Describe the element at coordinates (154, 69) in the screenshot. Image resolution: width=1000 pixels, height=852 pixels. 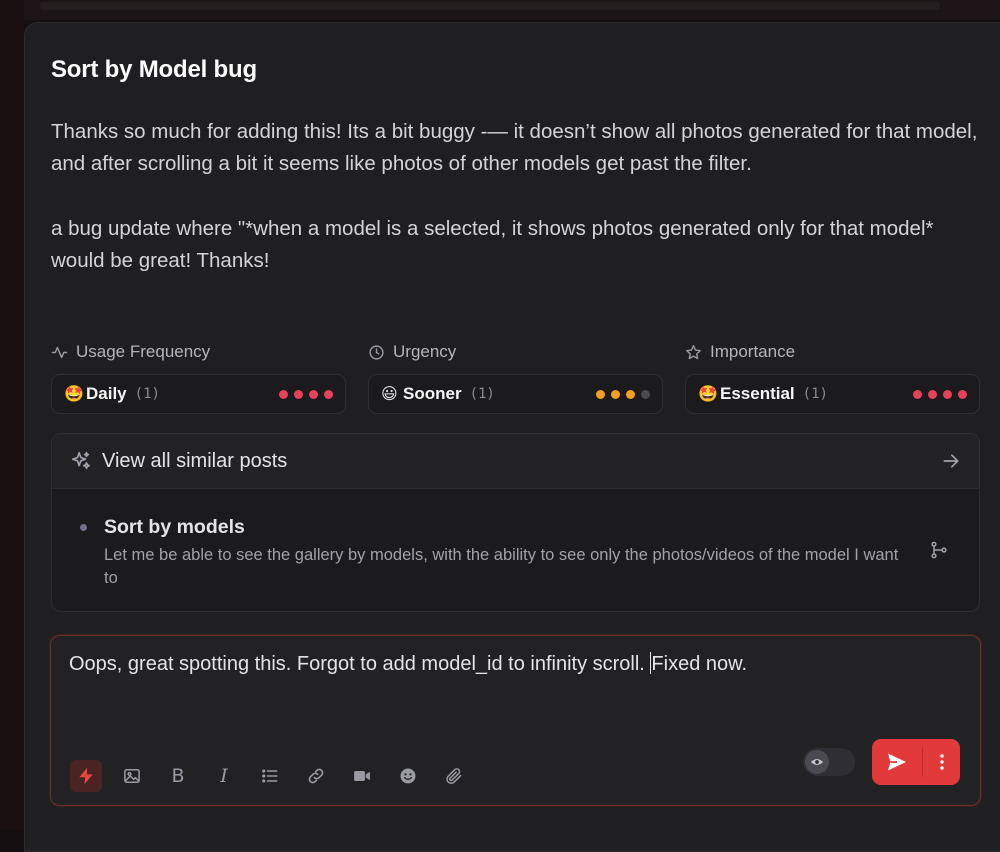
I see `post-title: Sort by Model bug` at that location.